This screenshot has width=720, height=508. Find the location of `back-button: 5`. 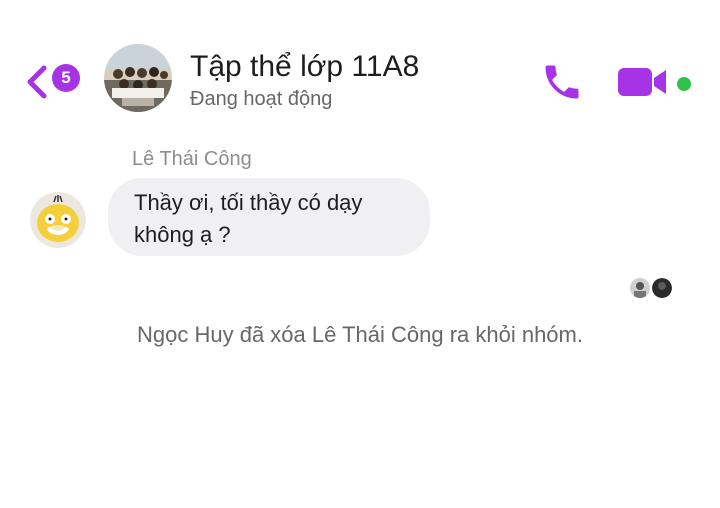

back-button: 5 is located at coordinates (56, 82).